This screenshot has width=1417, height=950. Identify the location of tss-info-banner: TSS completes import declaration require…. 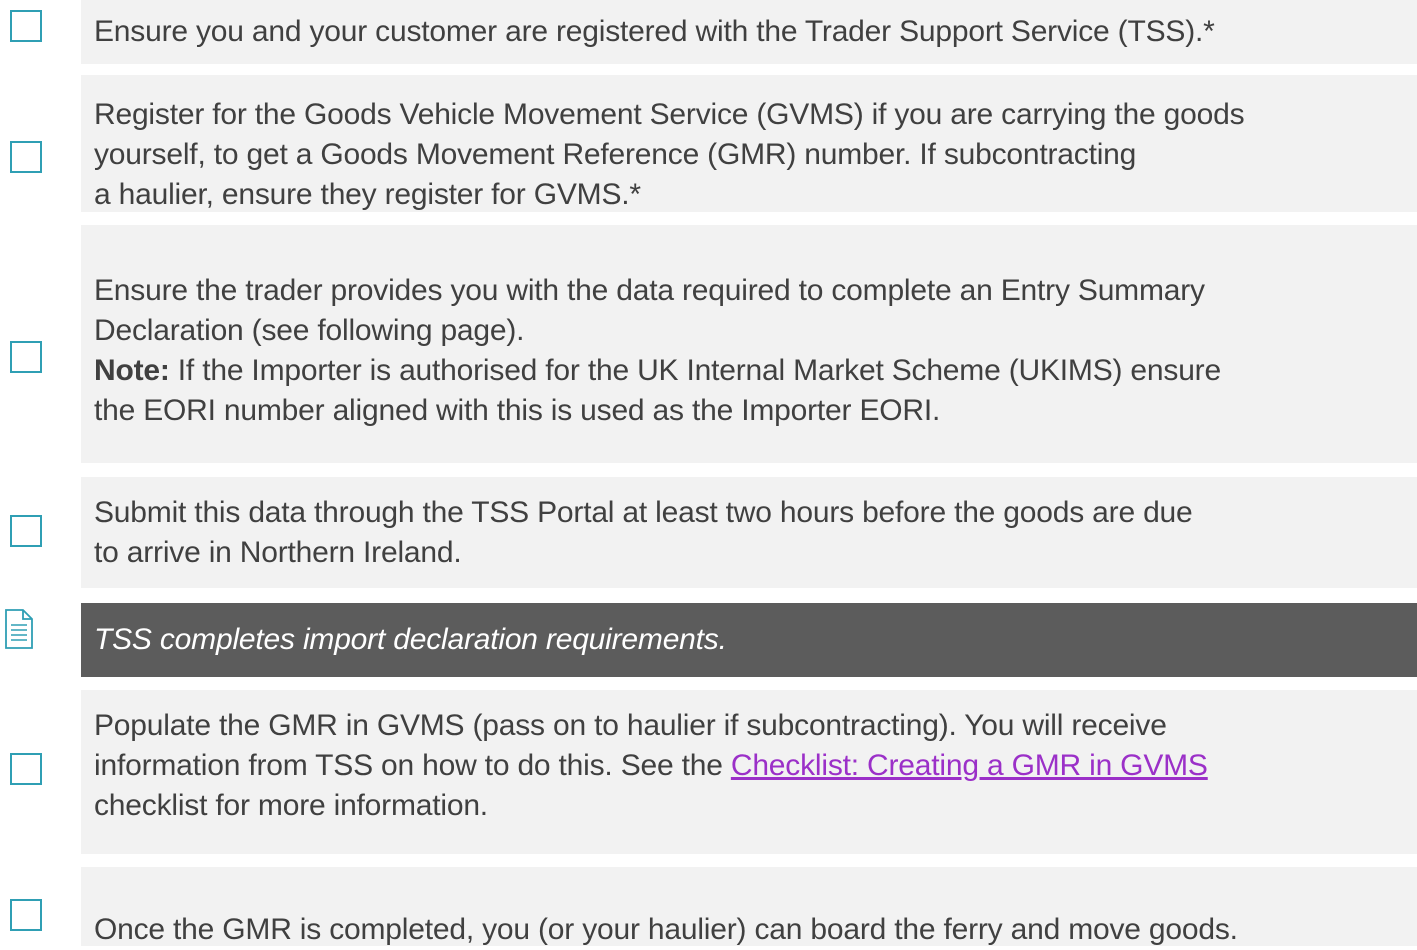
(708, 640).